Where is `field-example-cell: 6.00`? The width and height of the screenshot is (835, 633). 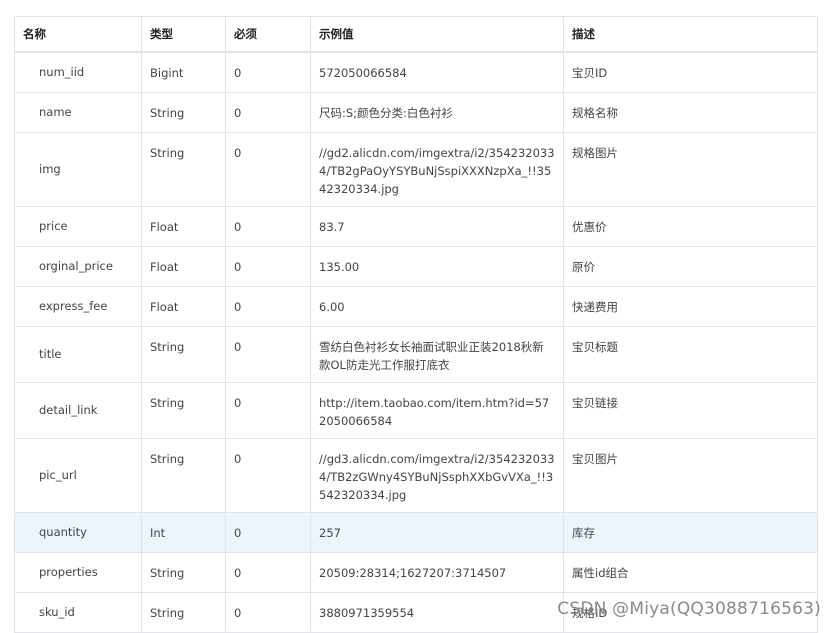
field-example-cell: 6.00 is located at coordinates (437, 306).